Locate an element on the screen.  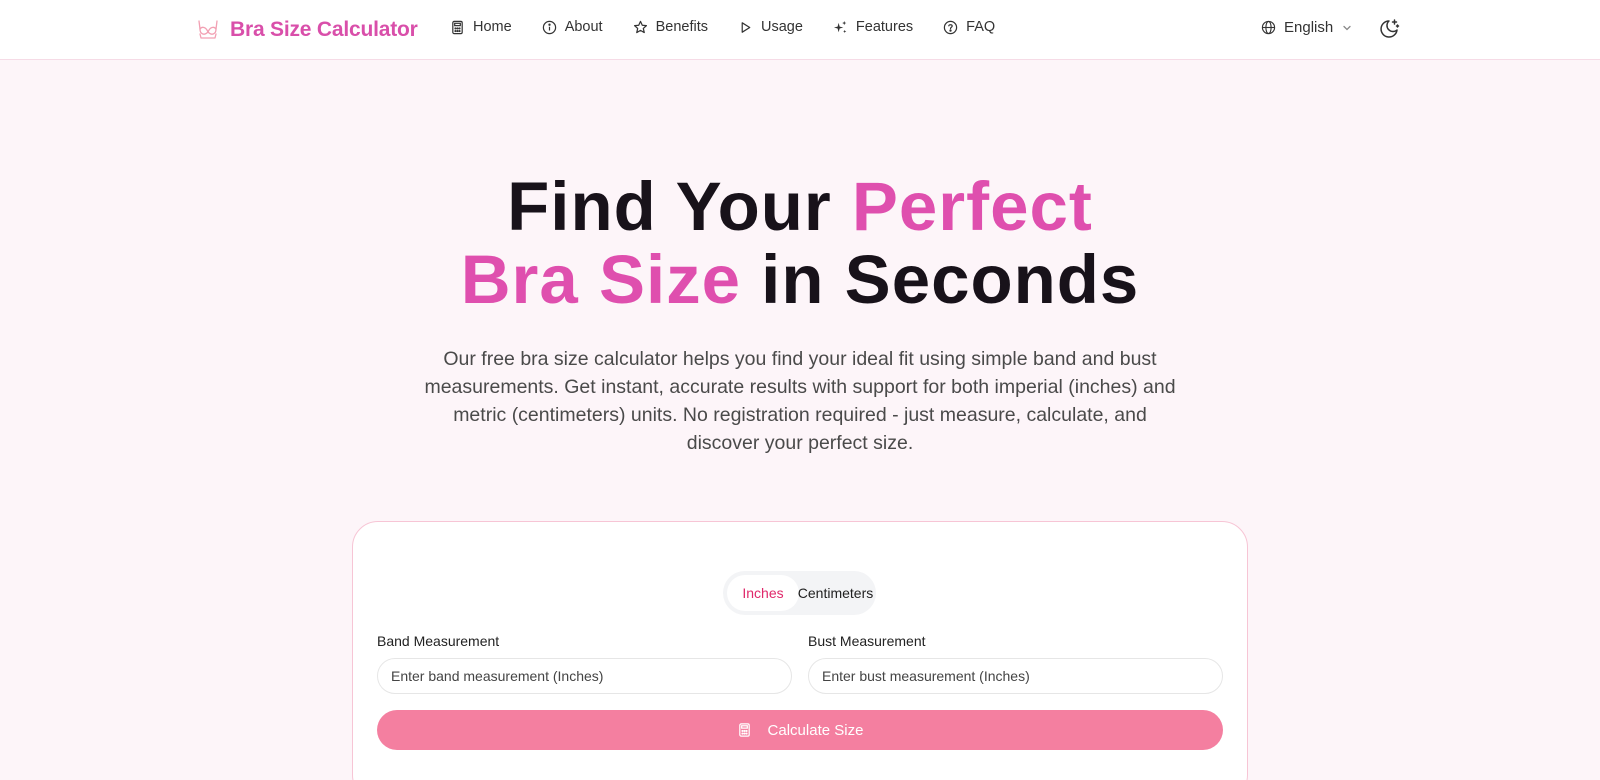
nav-item-about: About is located at coordinates (572, 27).